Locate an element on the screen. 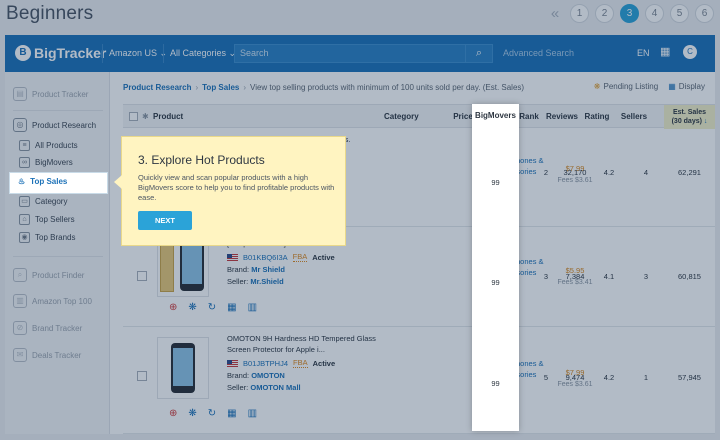 The image size is (720, 440). tooltip-title: 3. Explore Hot Products is located at coordinates (201, 160).